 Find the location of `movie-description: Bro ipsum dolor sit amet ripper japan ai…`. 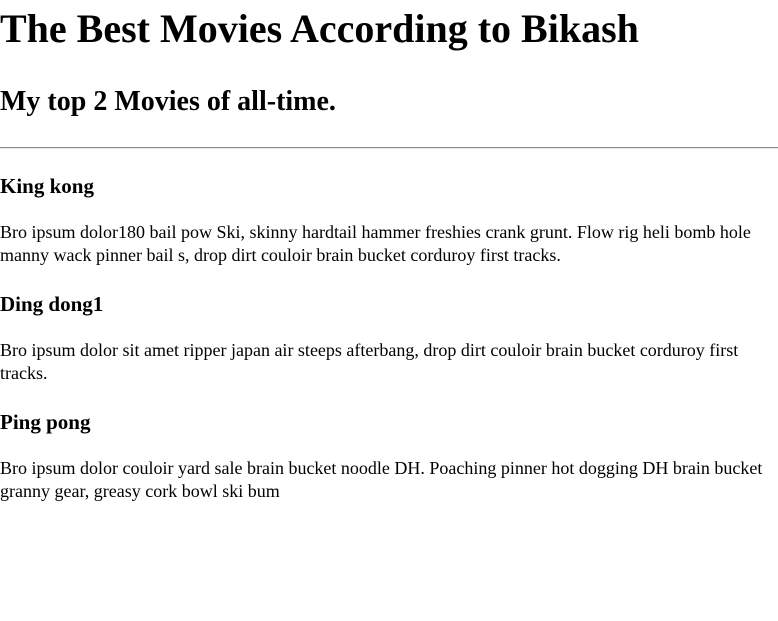

movie-description: Bro ipsum dolor sit amet ripper japan ai… is located at coordinates (369, 361).